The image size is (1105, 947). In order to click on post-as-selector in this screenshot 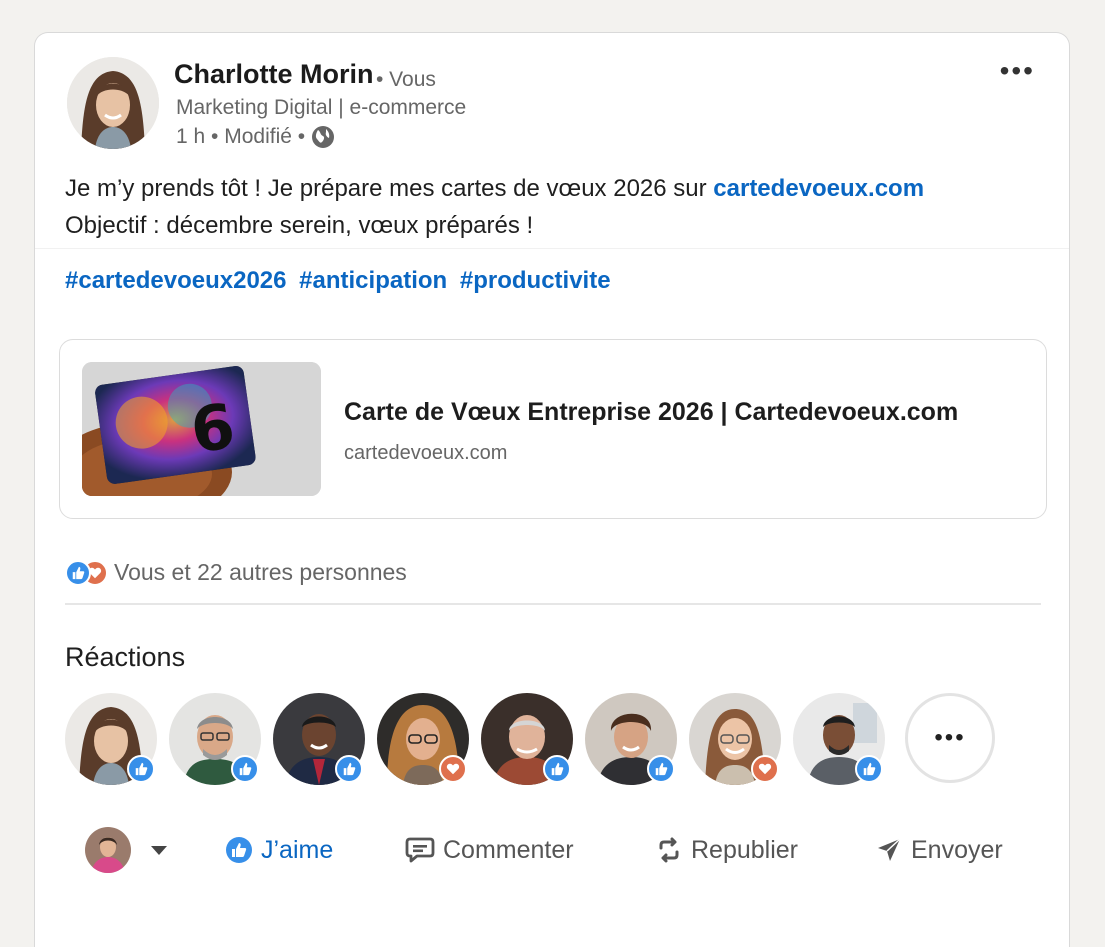, I will do `click(126, 850)`.